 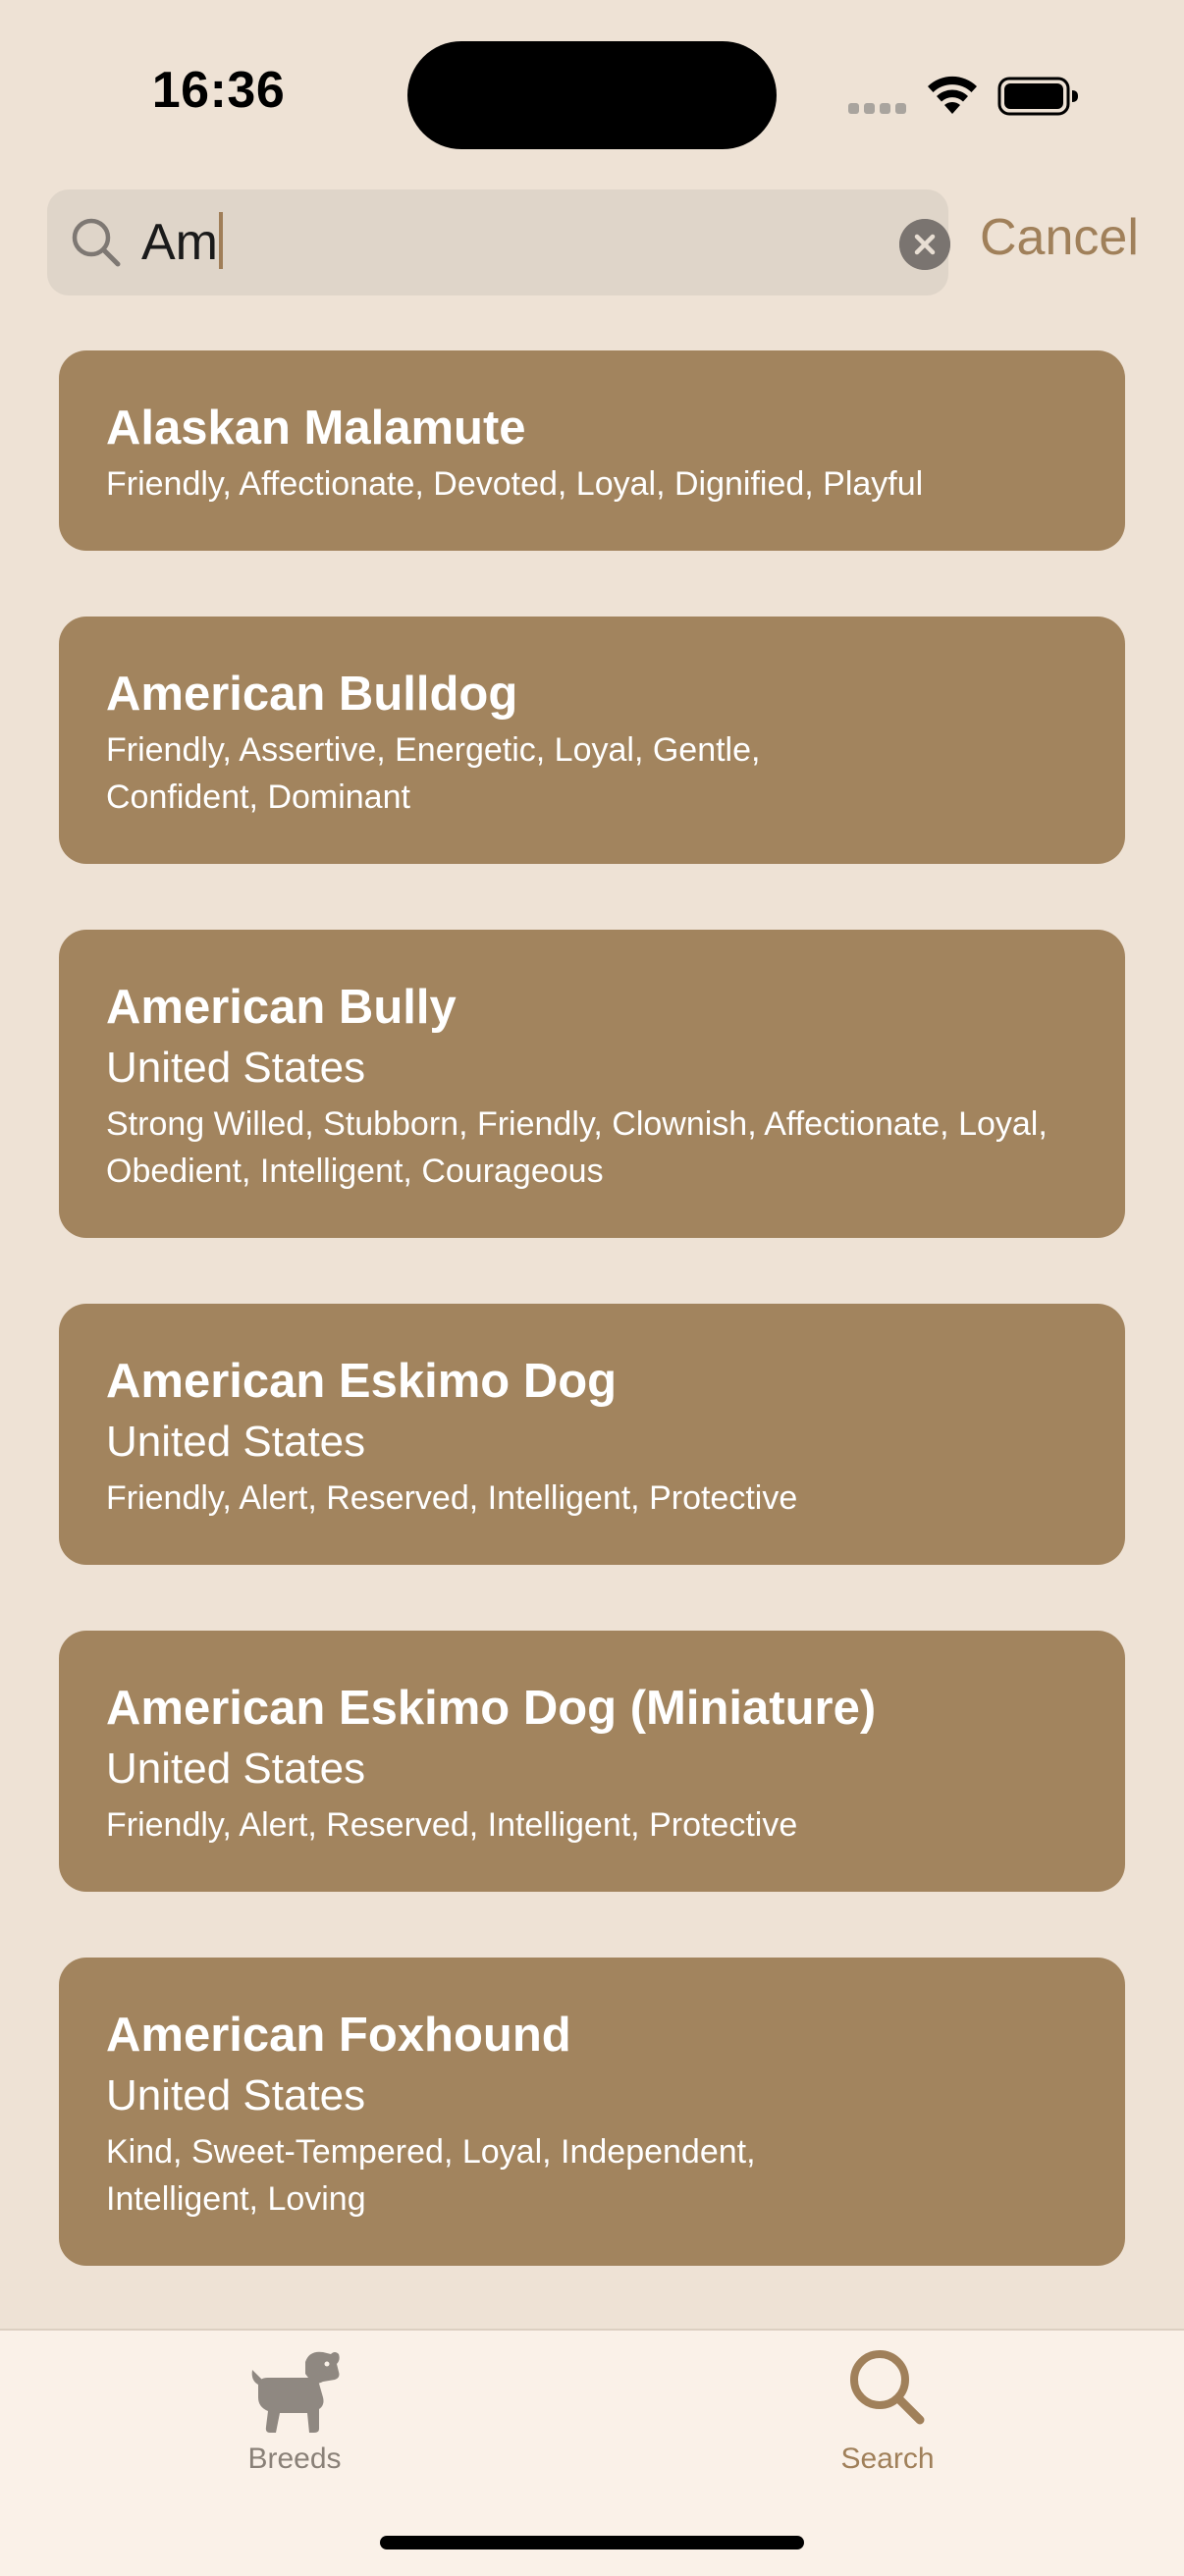 What do you see at coordinates (592, 2542) in the screenshot?
I see `home-indicator` at bounding box center [592, 2542].